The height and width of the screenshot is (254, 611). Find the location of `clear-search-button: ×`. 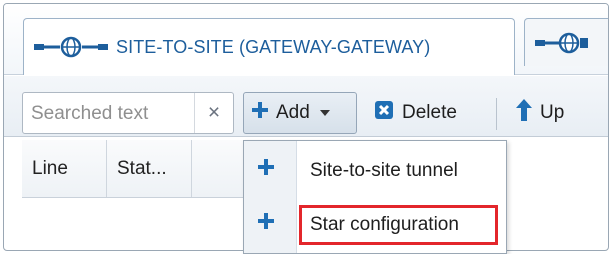

clear-search-button: × is located at coordinates (213, 113).